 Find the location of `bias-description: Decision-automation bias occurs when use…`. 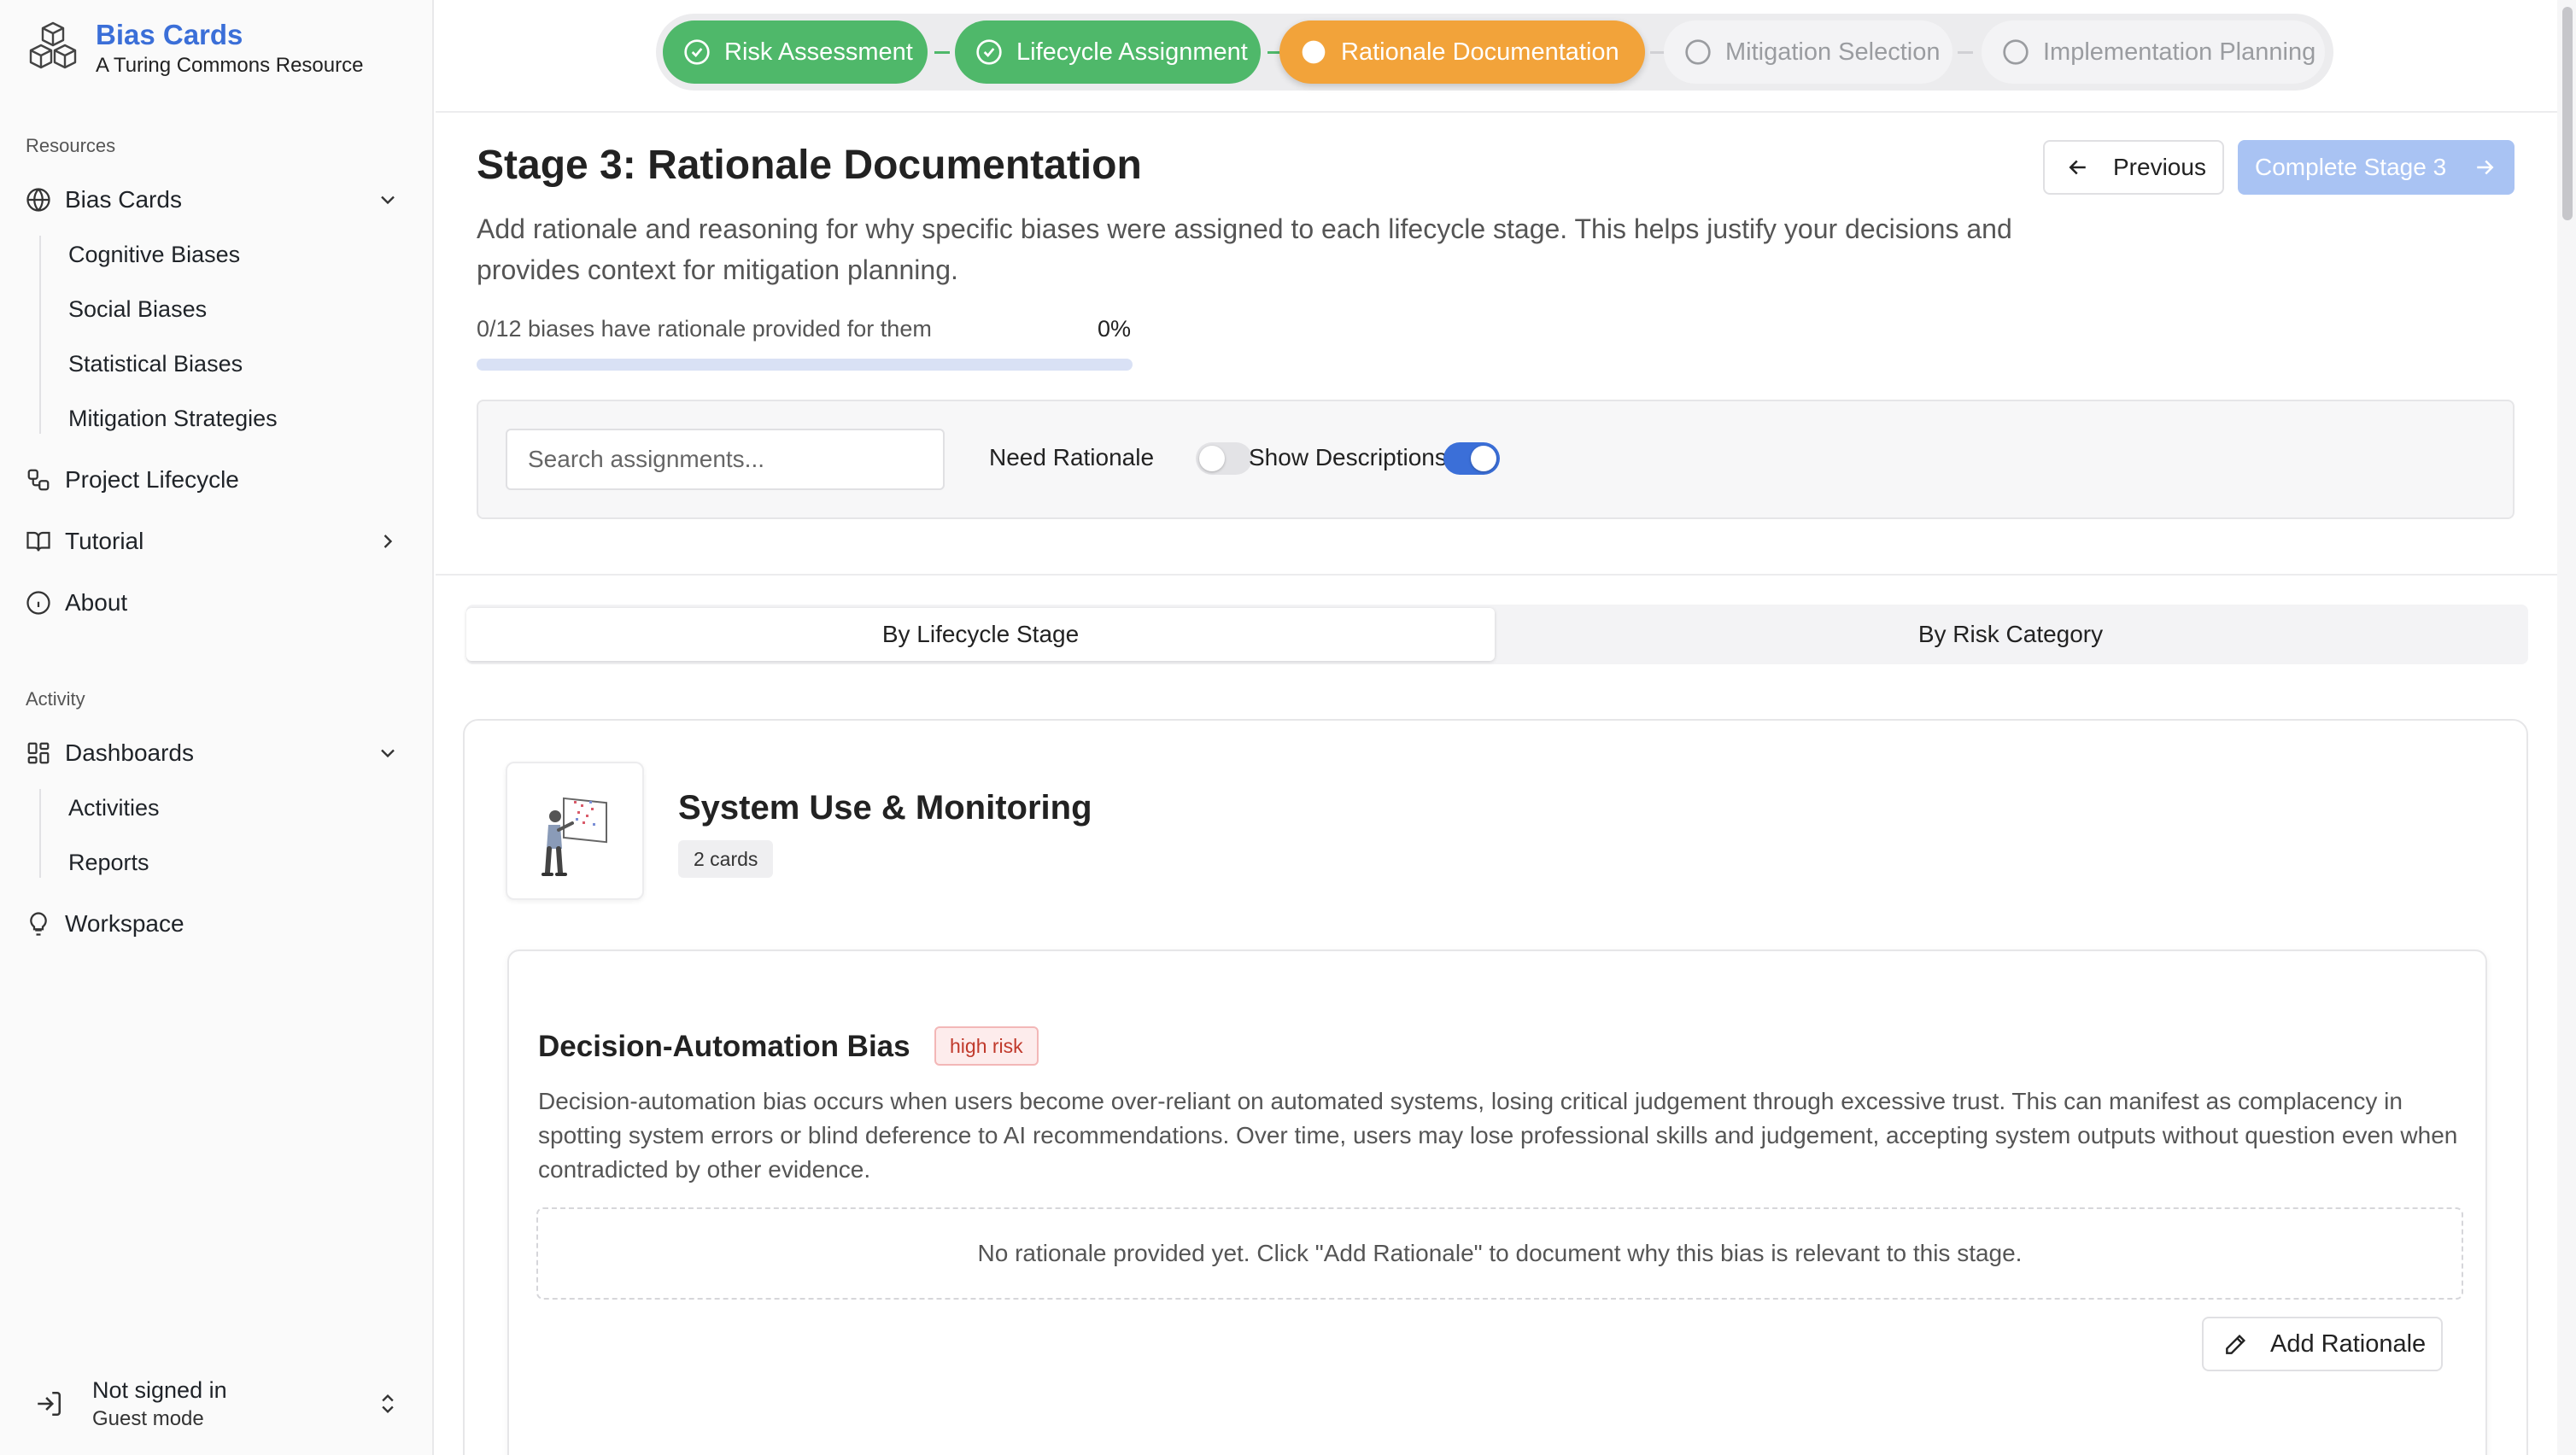

bias-description: Decision-automation bias occurs when use… is located at coordinates (1498, 1136).